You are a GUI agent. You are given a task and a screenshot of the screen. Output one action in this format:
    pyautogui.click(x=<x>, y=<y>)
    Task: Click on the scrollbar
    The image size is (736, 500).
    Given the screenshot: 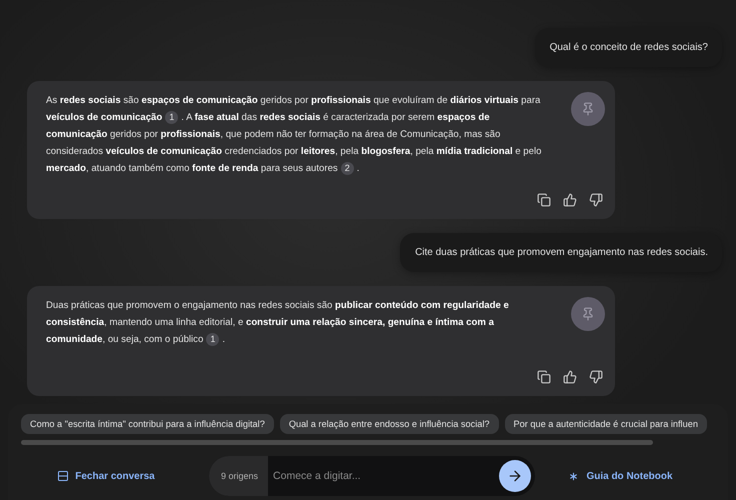 What is the action you would take?
    pyautogui.click(x=337, y=442)
    